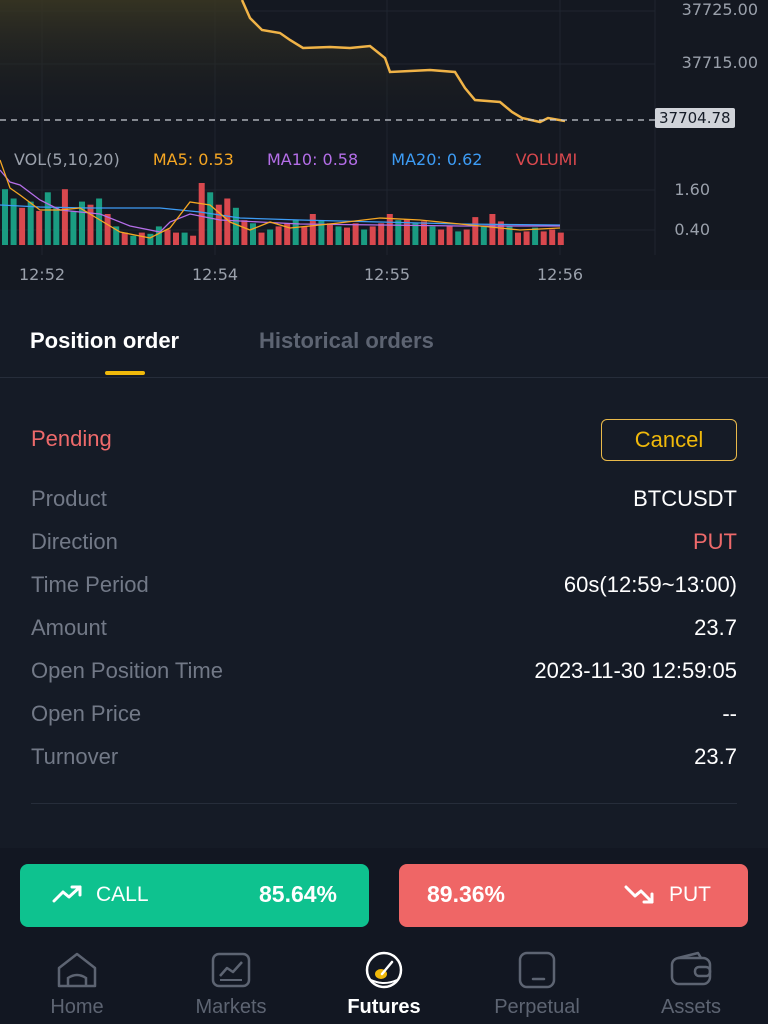 This screenshot has height=1024, width=768. I want to click on row-value: 23.7, so click(715, 627).